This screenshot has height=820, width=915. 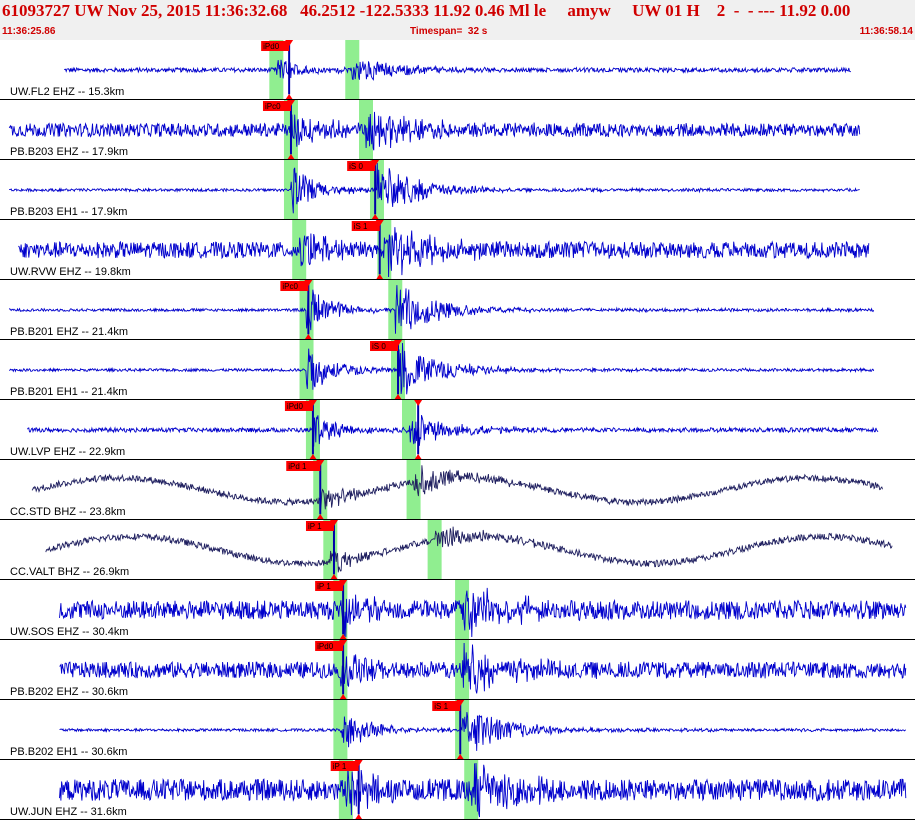 What do you see at coordinates (297, 466) in the screenshot?
I see `pick-label: iPd 1` at bounding box center [297, 466].